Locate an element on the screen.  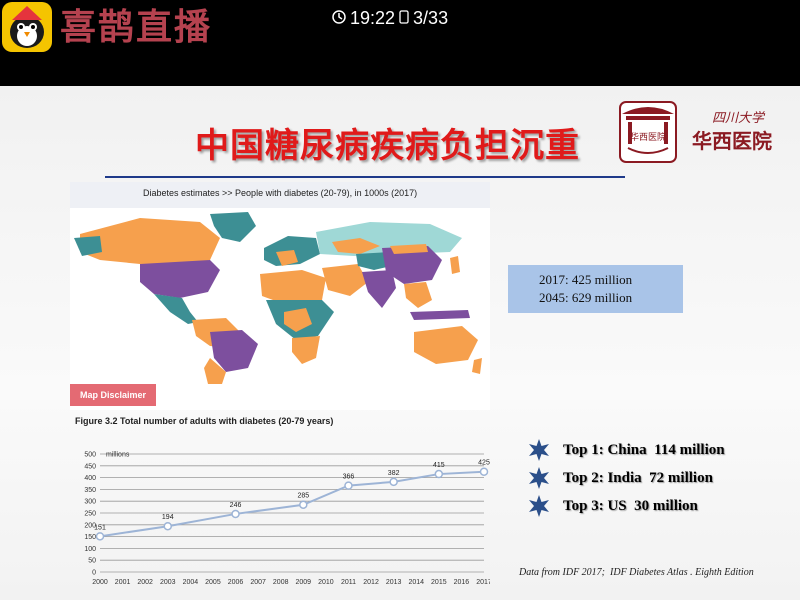
y-tick-label: 100 is located at coordinates (90, 549).